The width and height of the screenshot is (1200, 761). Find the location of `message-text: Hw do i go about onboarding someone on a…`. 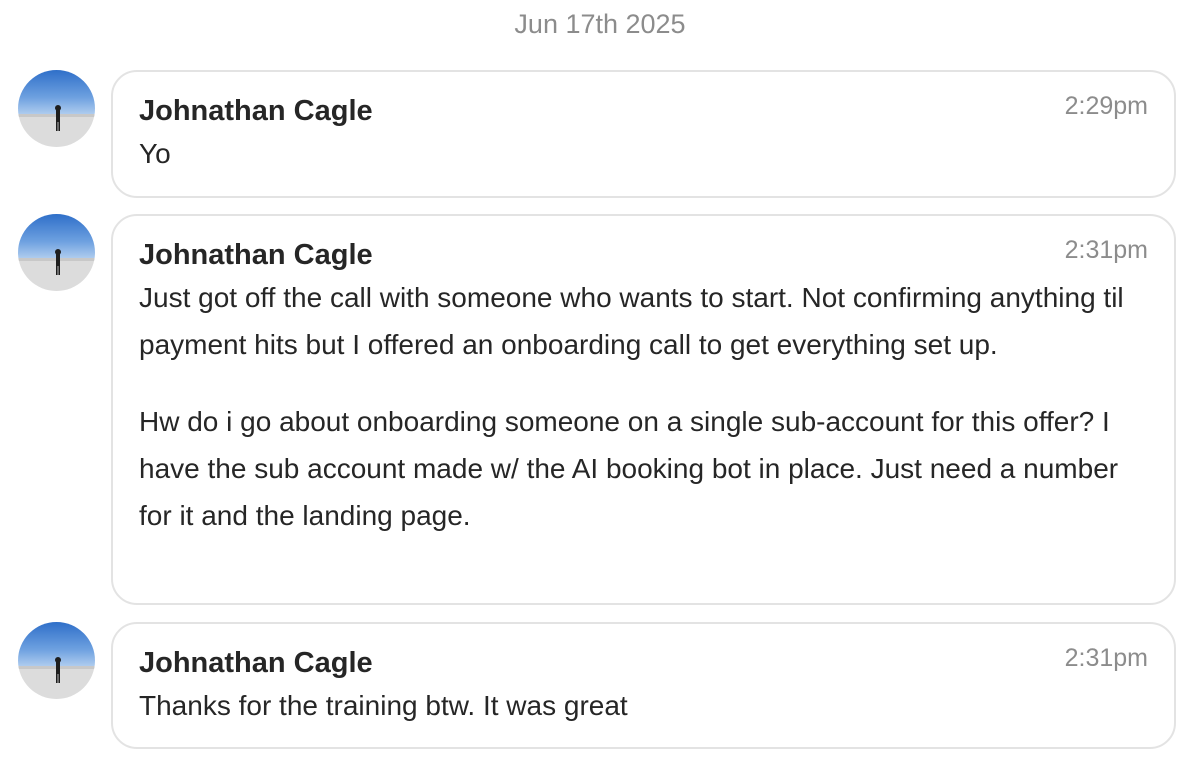

message-text: Hw do i go about onboarding someone on a… is located at coordinates (629, 468).